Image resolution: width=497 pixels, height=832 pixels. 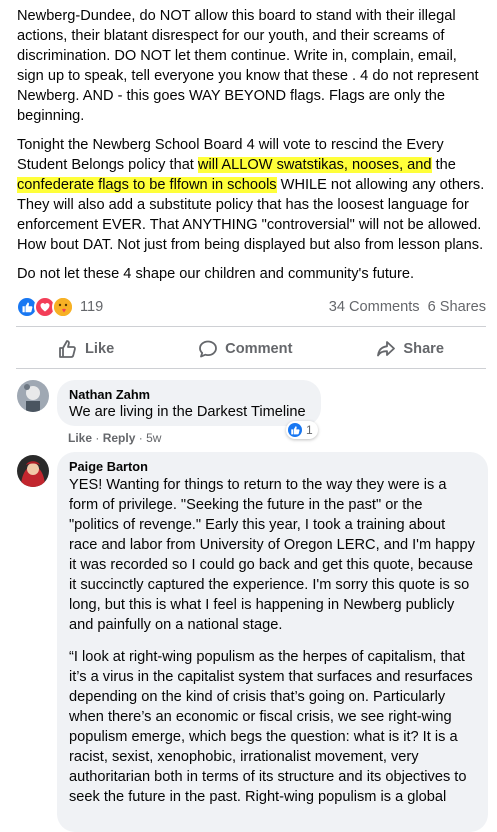 I want to click on comment-button: Comment, so click(x=245, y=349).